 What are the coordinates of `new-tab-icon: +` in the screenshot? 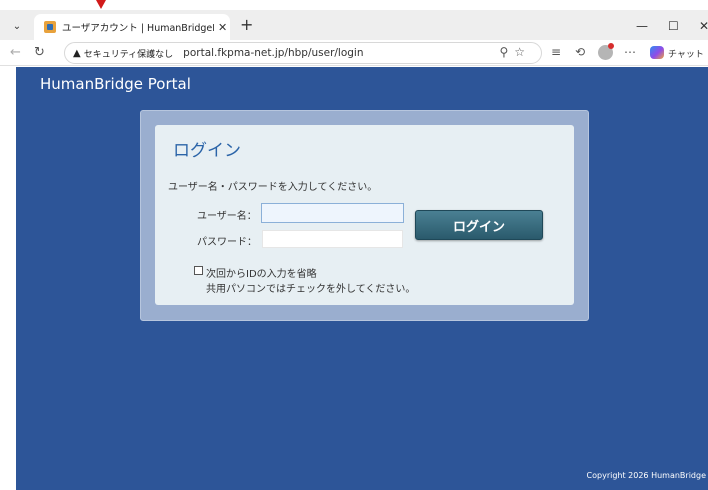 It's located at (246, 25).